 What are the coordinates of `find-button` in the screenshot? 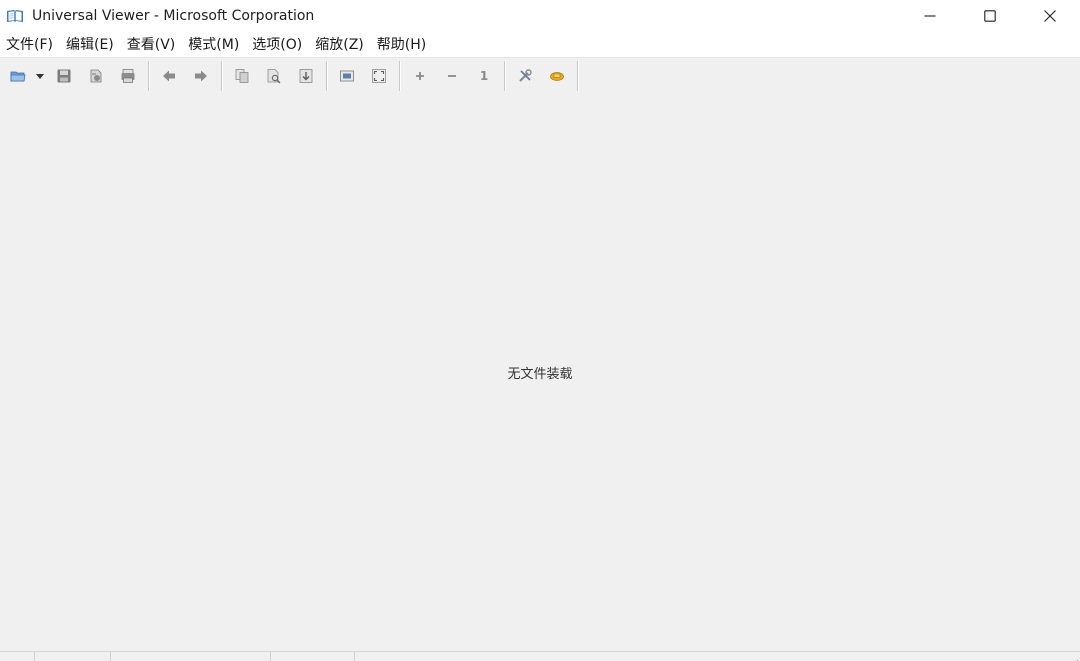 It's located at (274, 76).